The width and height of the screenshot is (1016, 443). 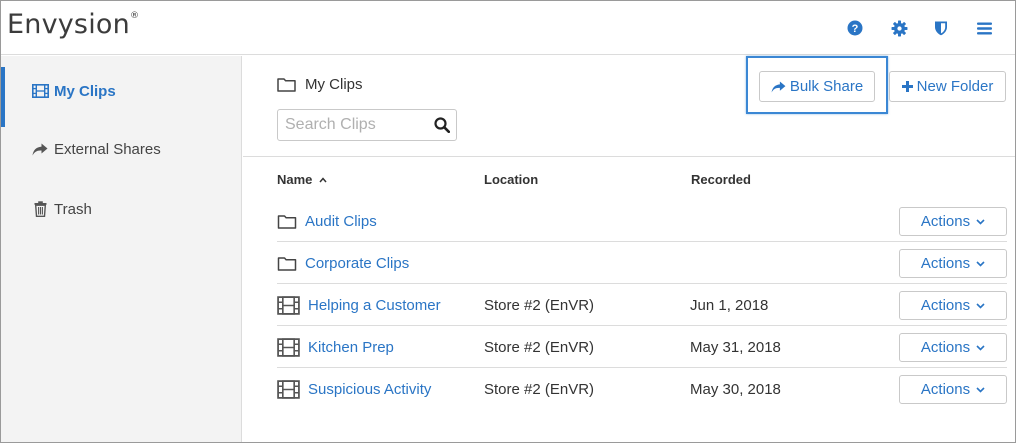 I want to click on breadcrumb: My Clips, so click(x=320, y=84).